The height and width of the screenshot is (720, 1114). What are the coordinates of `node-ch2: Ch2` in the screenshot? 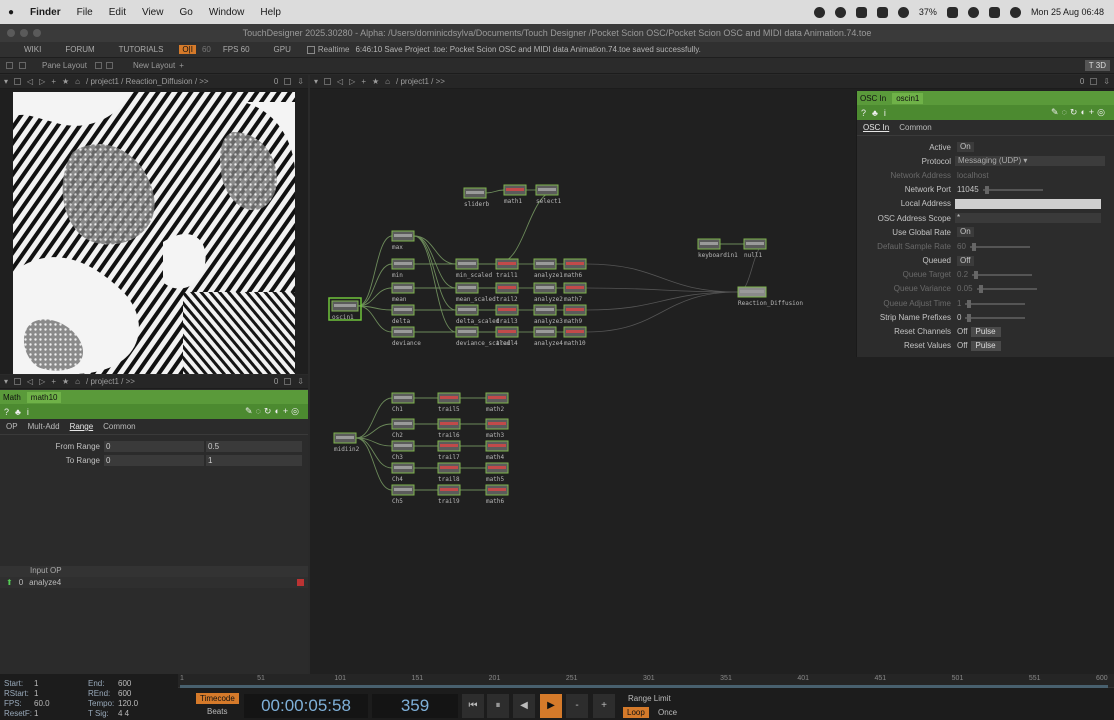 It's located at (403, 428).